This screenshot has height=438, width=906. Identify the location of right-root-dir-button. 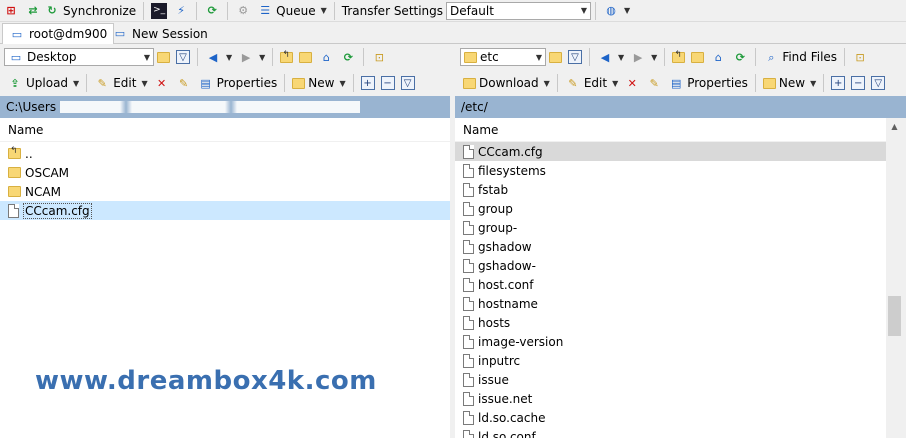
(697, 57).